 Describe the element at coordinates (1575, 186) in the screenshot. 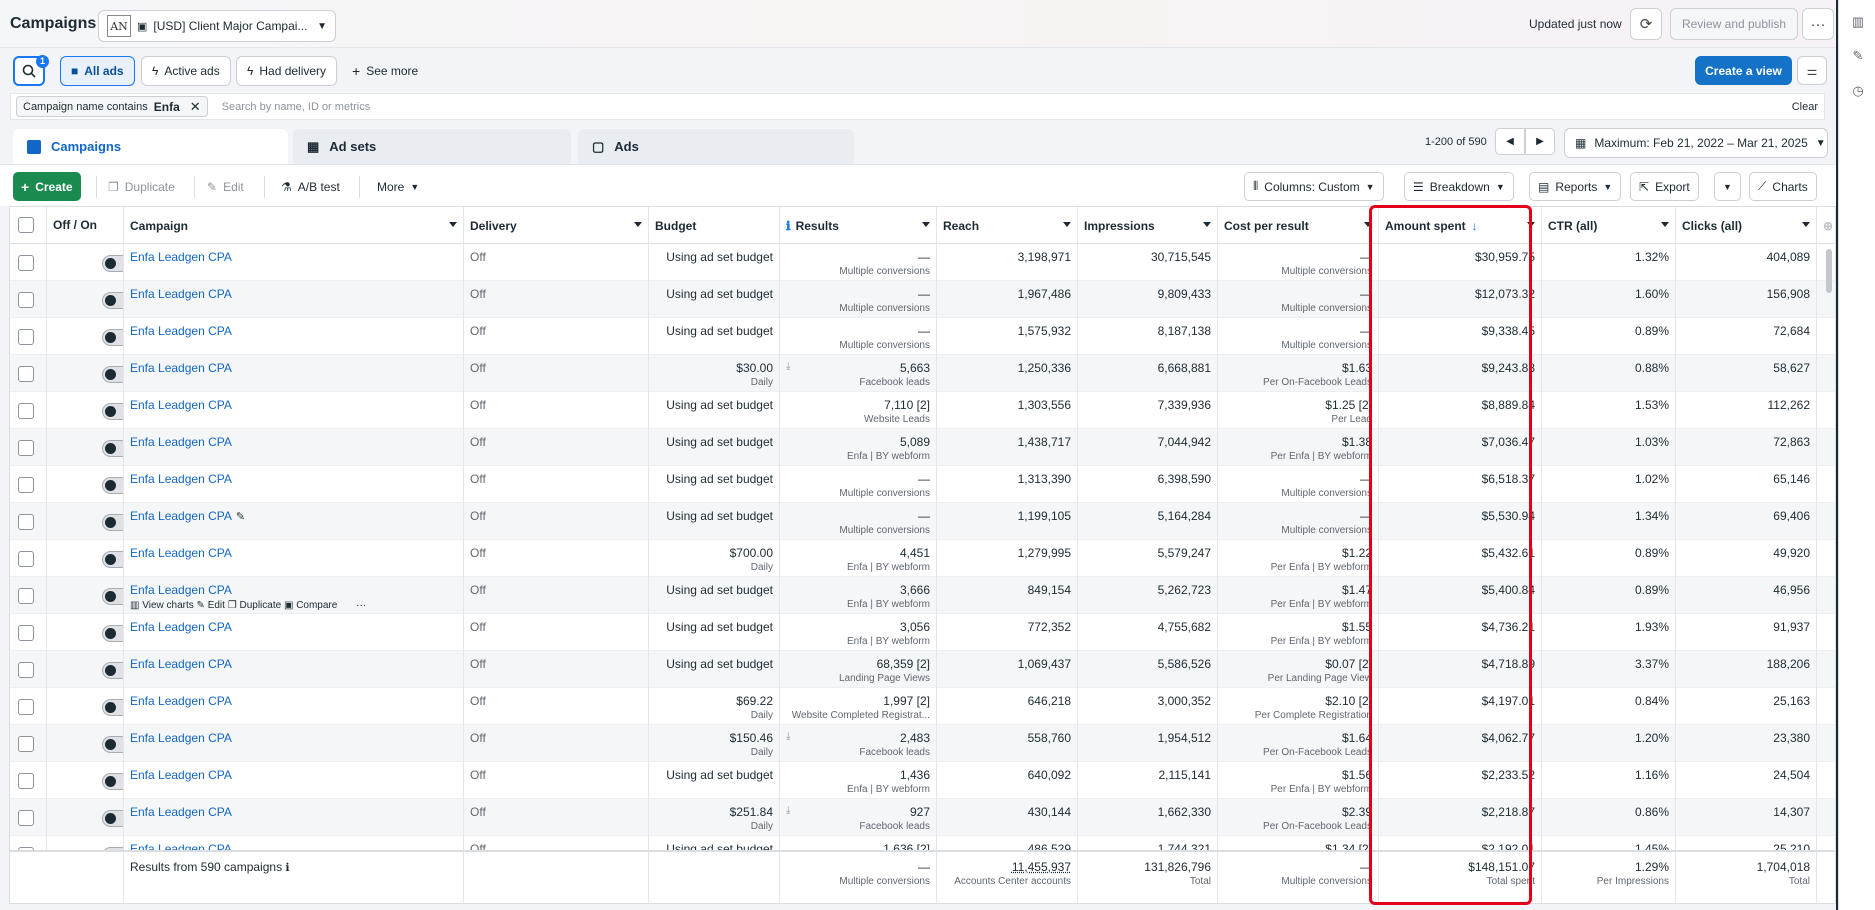

I see `reports-button: ▤ Reports ▼` at that location.